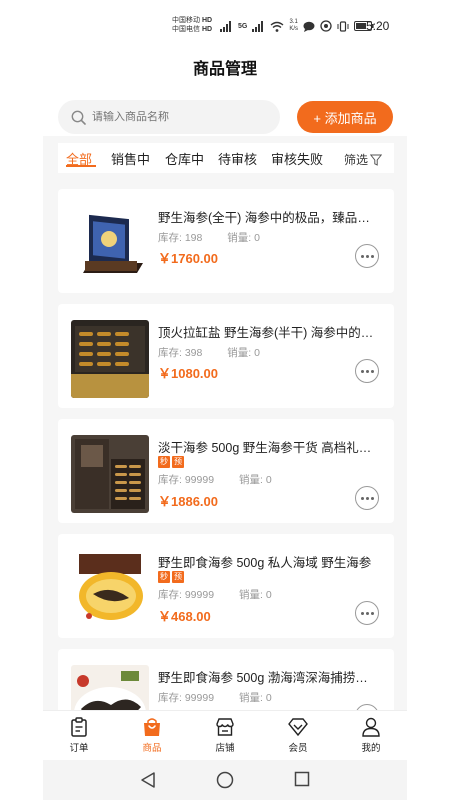 The height and width of the screenshot is (800, 450). I want to click on tab-on-sale: 销售中, so click(130, 158).